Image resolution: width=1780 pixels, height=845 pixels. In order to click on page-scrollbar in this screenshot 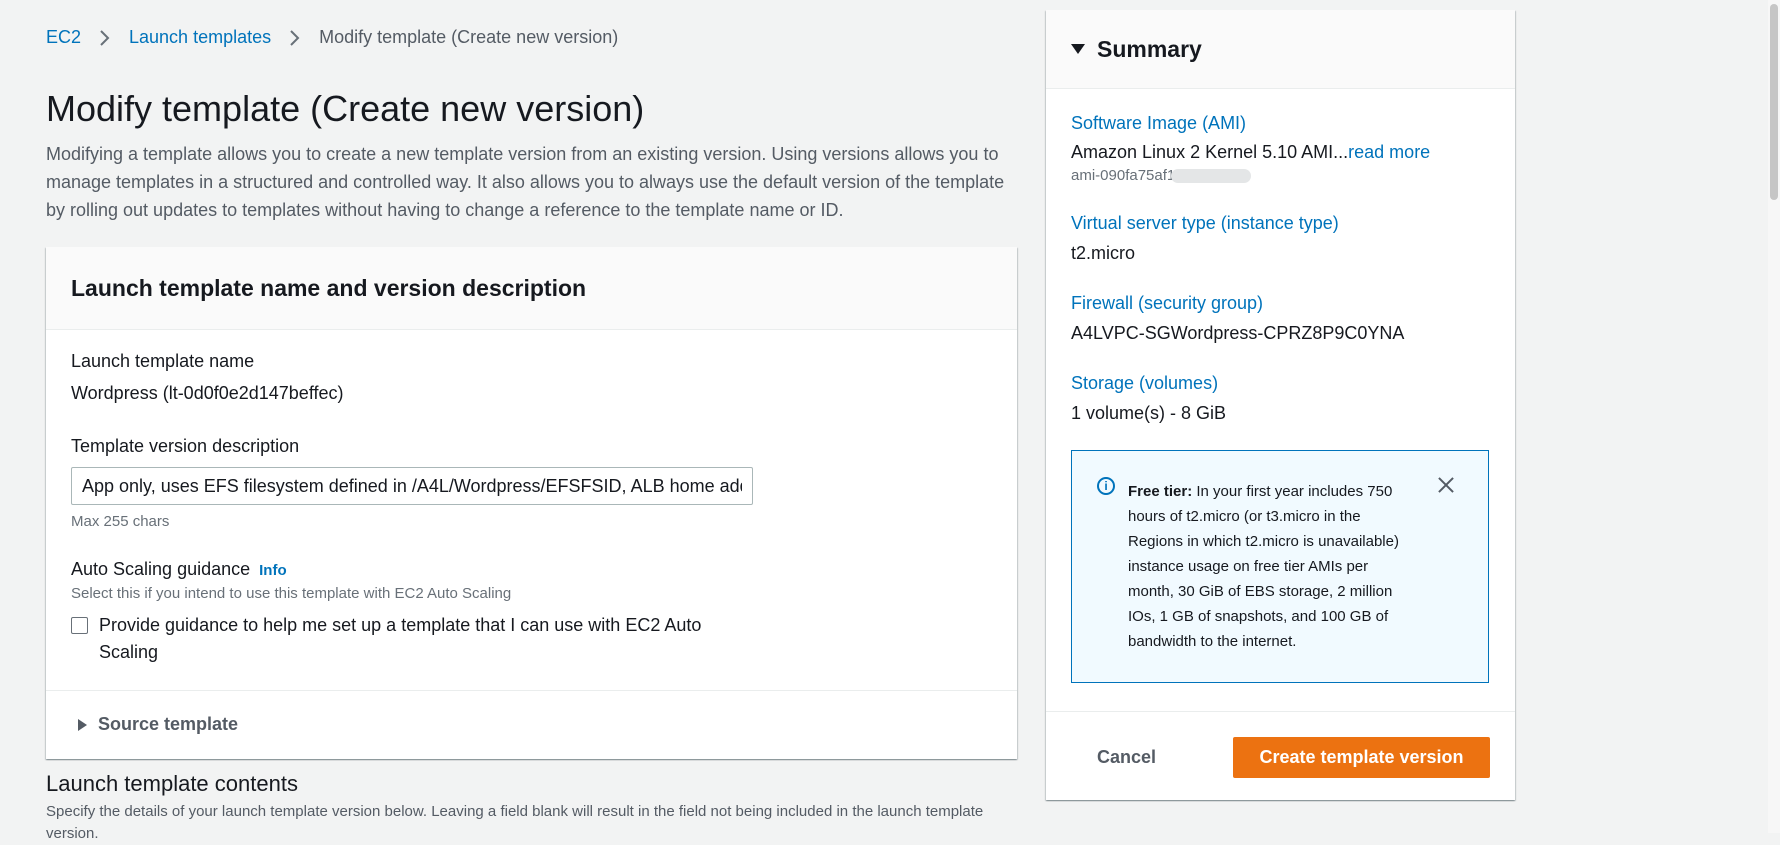, I will do `click(1774, 416)`.